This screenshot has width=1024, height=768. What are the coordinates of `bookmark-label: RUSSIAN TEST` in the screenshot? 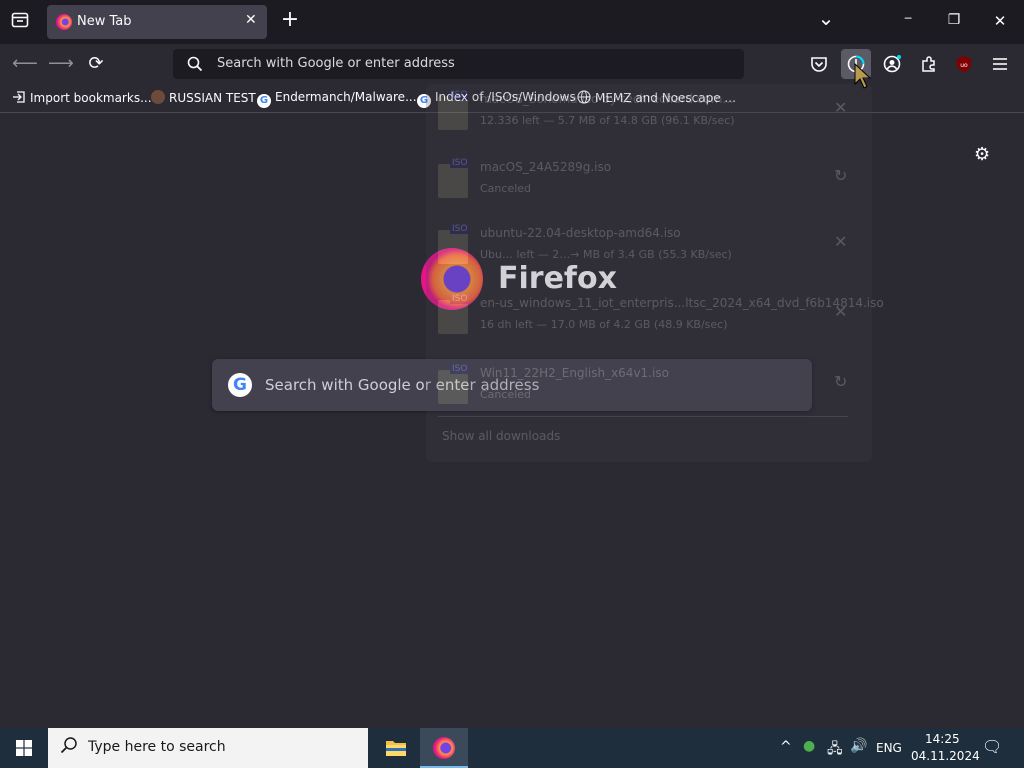 It's located at (212, 98).